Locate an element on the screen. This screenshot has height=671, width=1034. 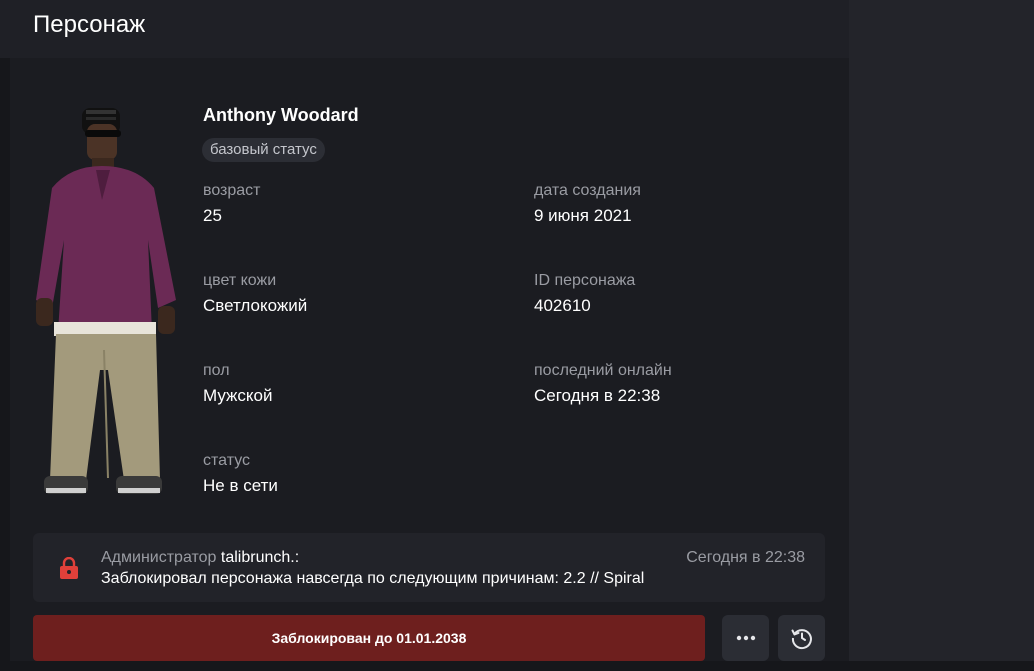
status-label: статус is located at coordinates (227, 460).